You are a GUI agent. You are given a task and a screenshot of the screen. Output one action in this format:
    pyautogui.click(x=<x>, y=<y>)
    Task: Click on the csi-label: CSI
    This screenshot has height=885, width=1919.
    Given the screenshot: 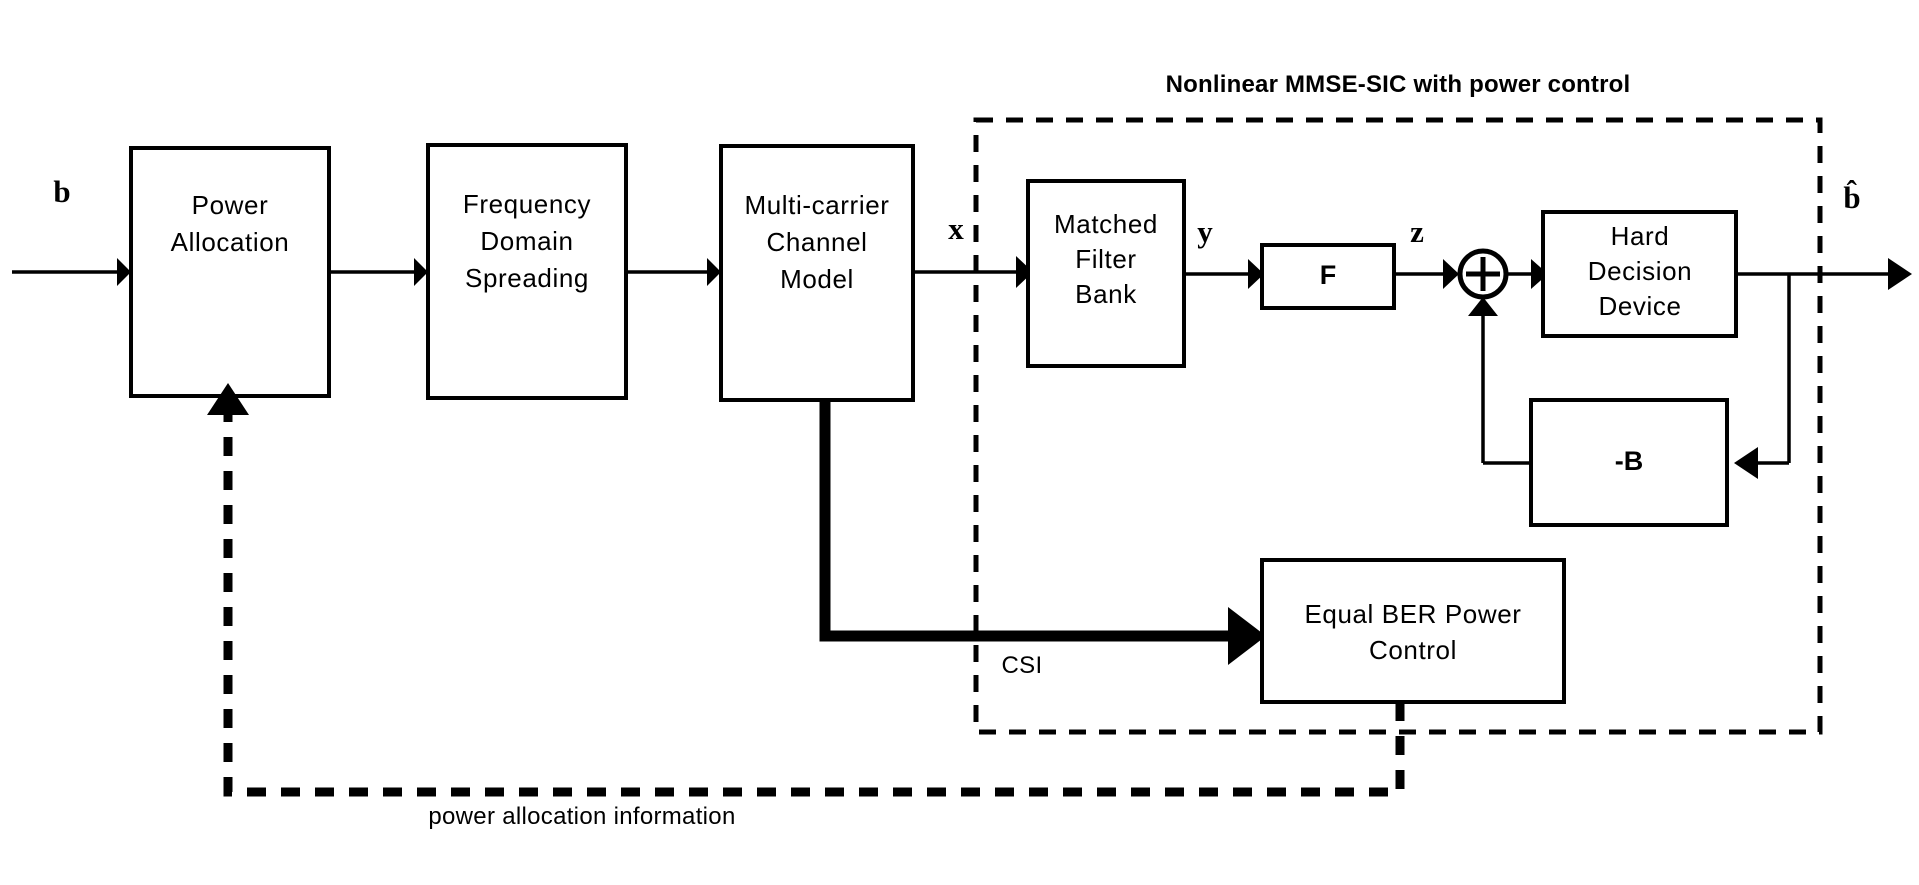 What is the action you would take?
    pyautogui.click(x=1022, y=665)
    